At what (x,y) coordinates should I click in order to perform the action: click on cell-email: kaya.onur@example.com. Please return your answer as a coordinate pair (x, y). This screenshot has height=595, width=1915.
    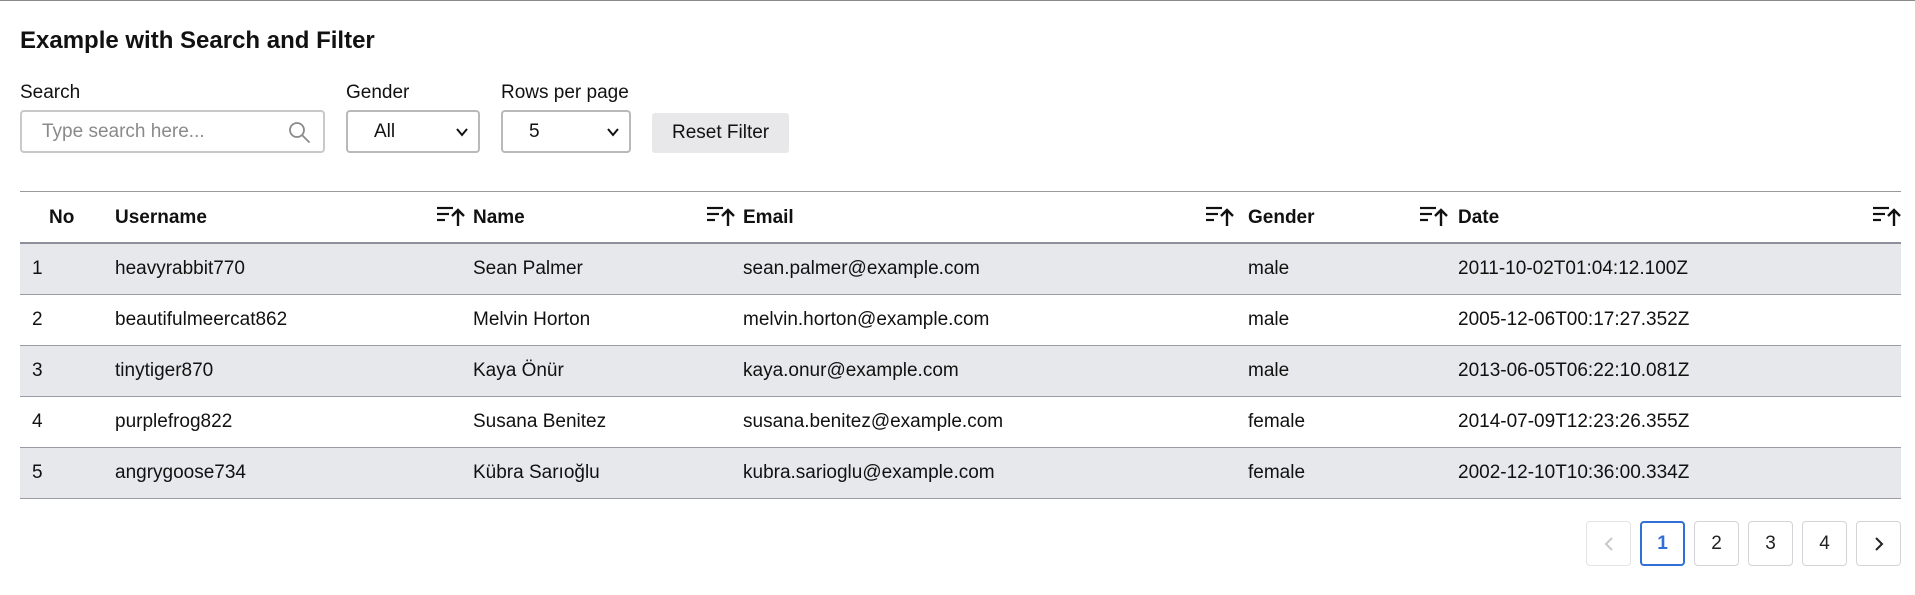
    Looking at the image, I should click on (995, 371).